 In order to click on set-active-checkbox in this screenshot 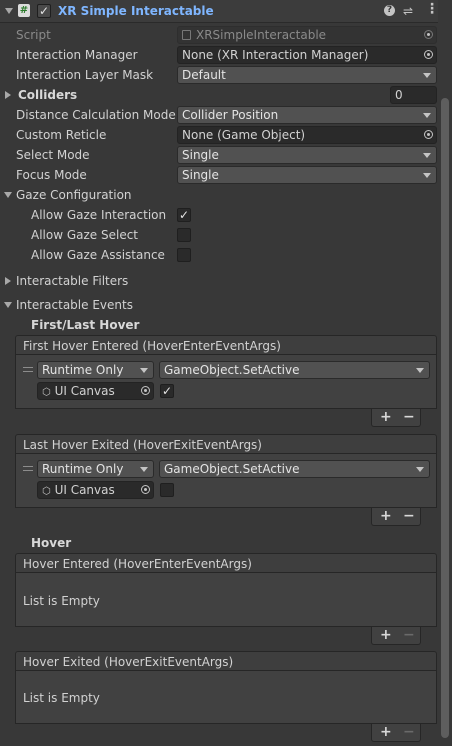, I will do `click(167, 490)`.